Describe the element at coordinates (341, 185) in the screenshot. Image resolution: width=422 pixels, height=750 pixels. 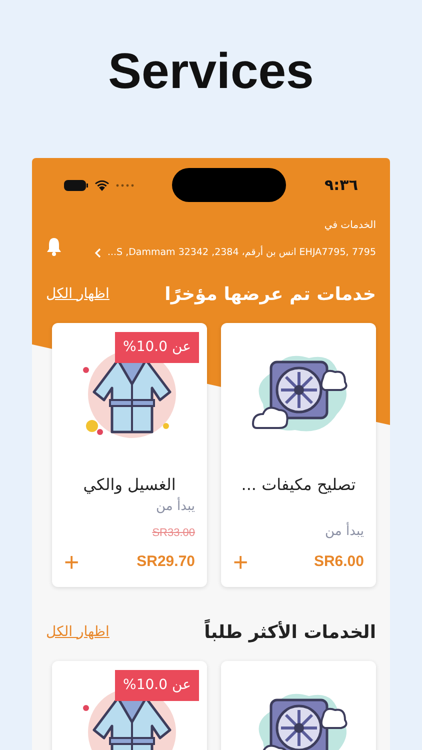
I see `status-time: ٩:٣٦` at that location.